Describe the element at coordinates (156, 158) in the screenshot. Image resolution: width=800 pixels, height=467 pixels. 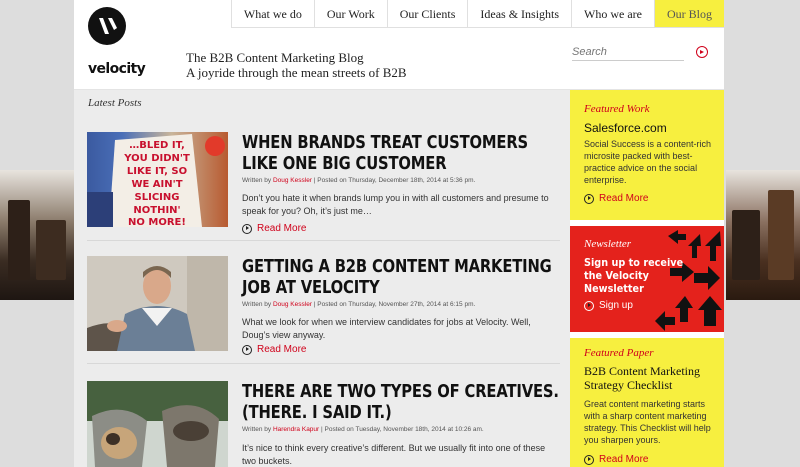
I see `svg-text: YOU DIDN'T` at that location.